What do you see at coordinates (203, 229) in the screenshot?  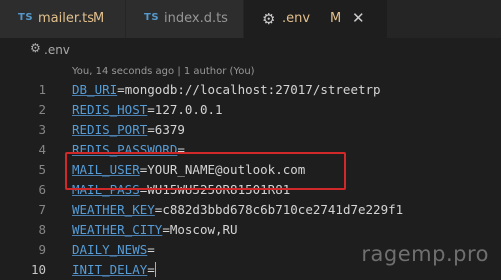 I see `env-value: Moscow,RU` at bounding box center [203, 229].